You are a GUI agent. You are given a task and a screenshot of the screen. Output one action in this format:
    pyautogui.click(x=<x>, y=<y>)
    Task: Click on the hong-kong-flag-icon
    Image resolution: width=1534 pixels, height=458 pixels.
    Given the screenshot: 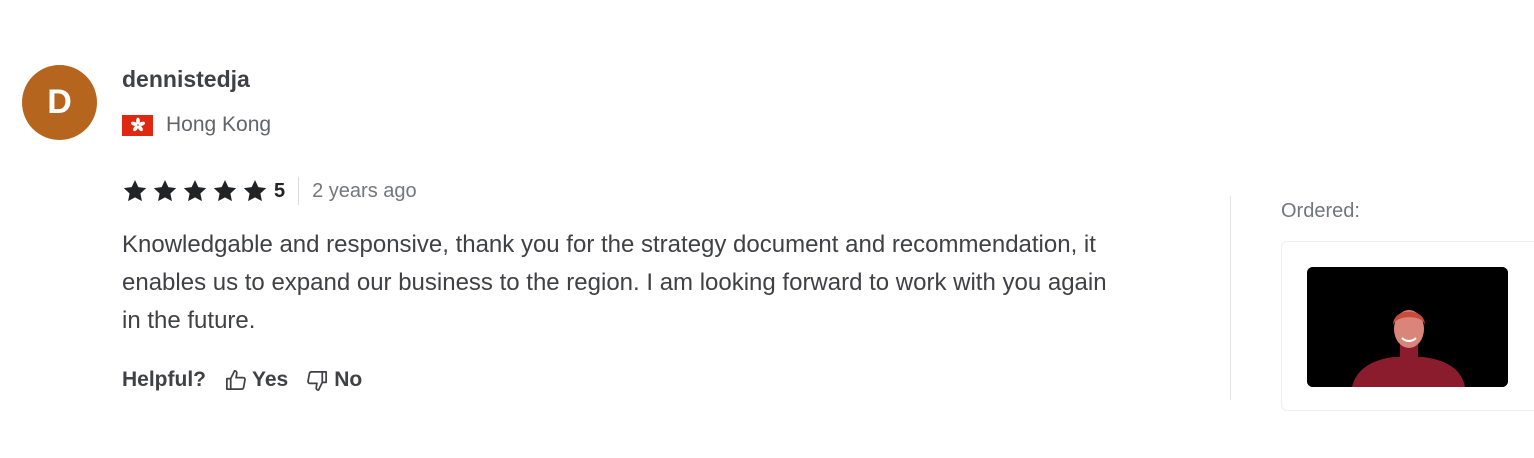 What is the action you would take?
    pyautogui.click(x=137, y=125)
    